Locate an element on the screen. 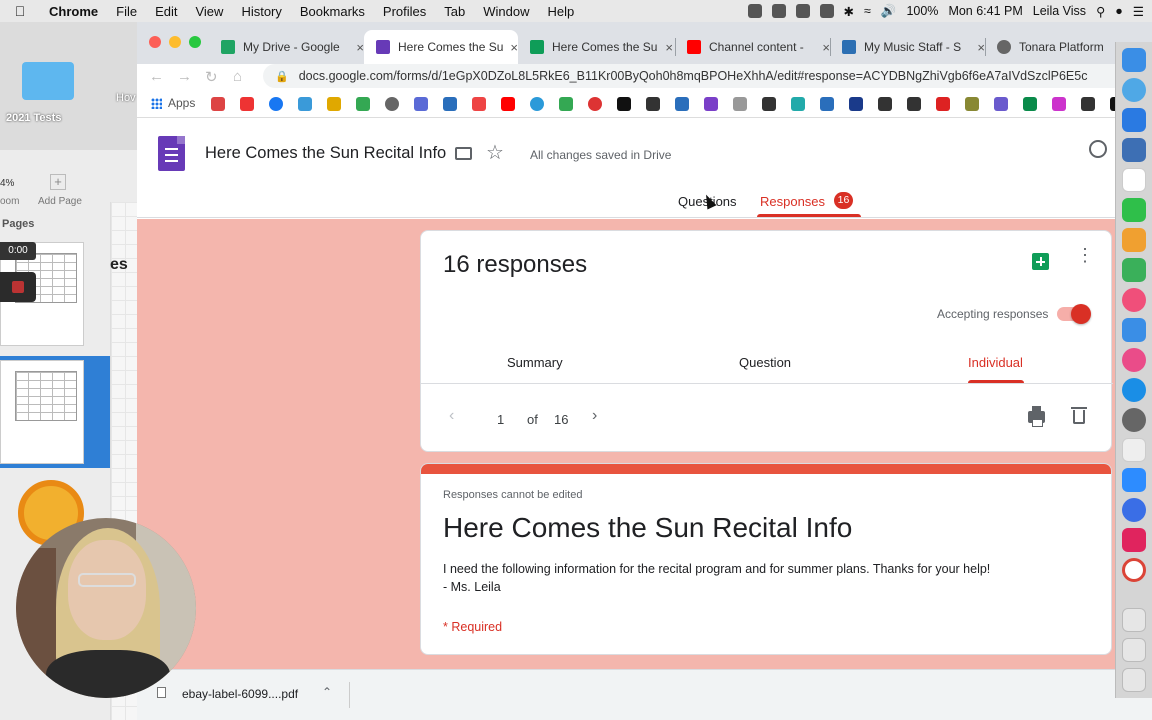  bookmark-facebook-icon is located at coordinates (276, 104).